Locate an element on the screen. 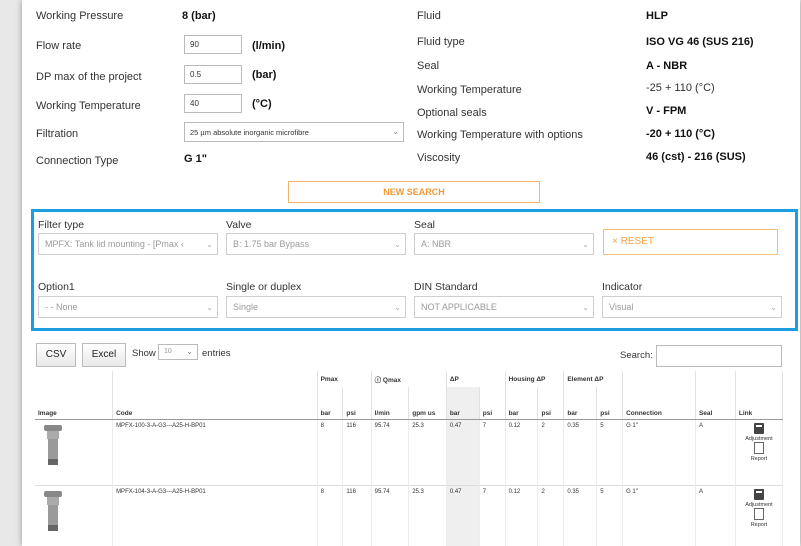  cell-pmax-bar: 8 is located at coordinates (330, 515).